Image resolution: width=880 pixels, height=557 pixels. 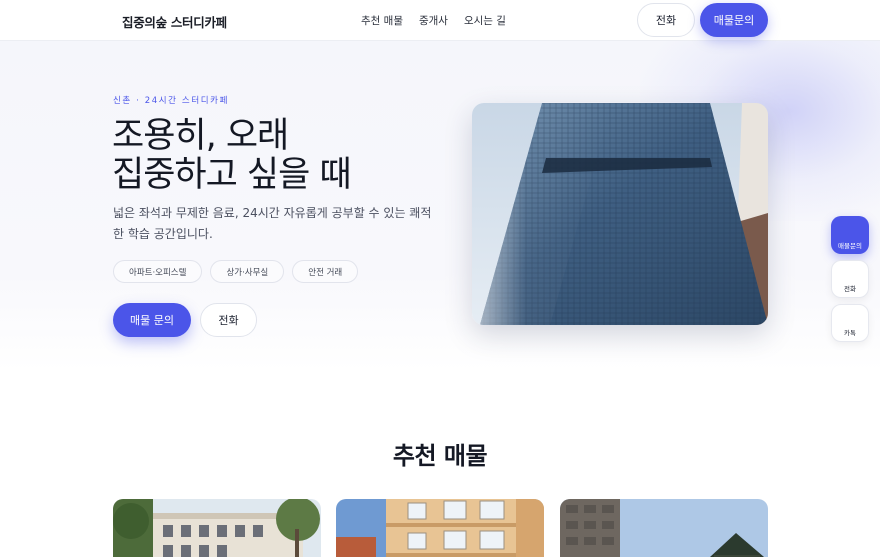 What do you see at coordinates (620, 214) in the screenshot?
I see `hero-building-image` at bounding box center [620, 214].